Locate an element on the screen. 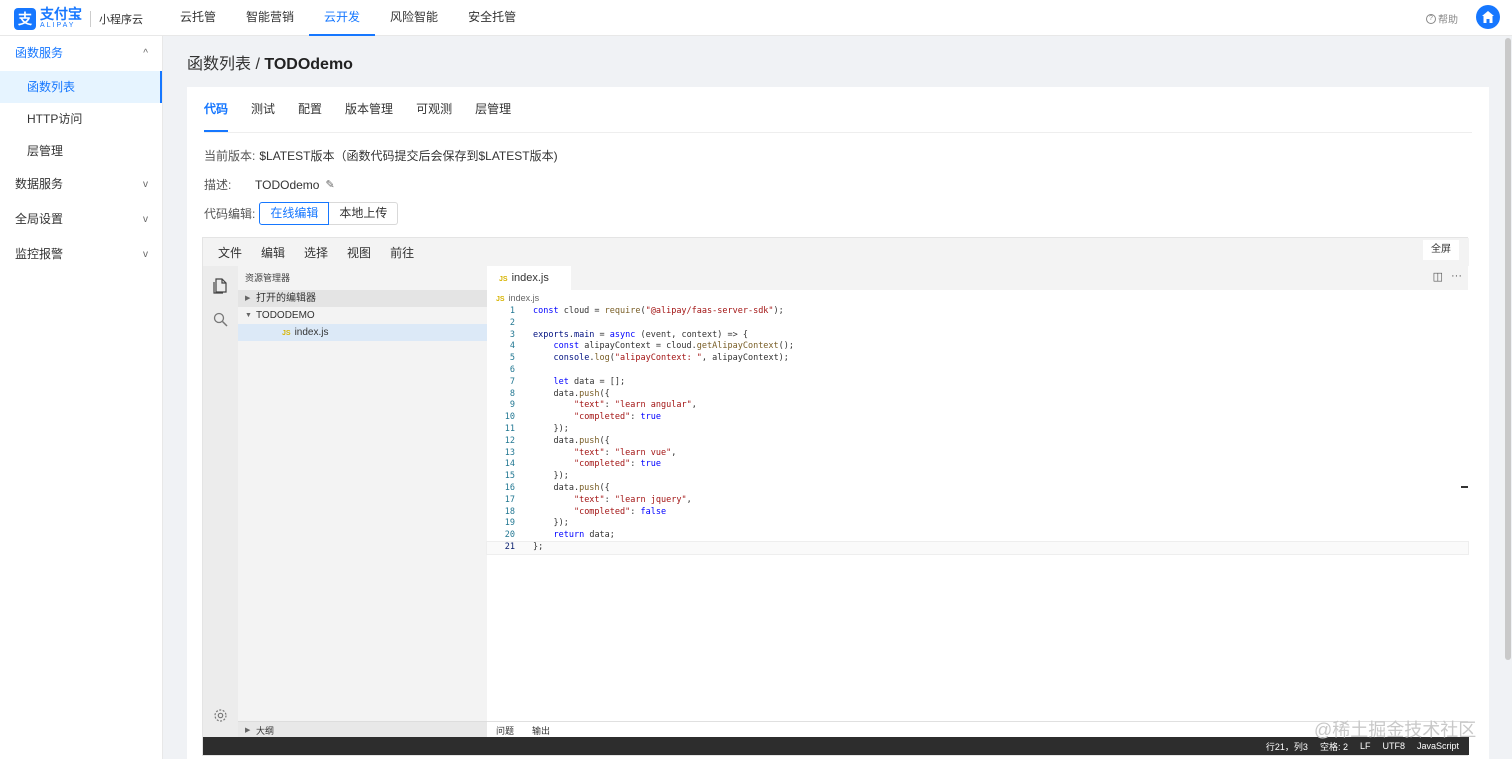 The width and height of the screenshot is (1512, 759). code-line: 9 "text": "learn angular", is located at coordinates (977, 406).